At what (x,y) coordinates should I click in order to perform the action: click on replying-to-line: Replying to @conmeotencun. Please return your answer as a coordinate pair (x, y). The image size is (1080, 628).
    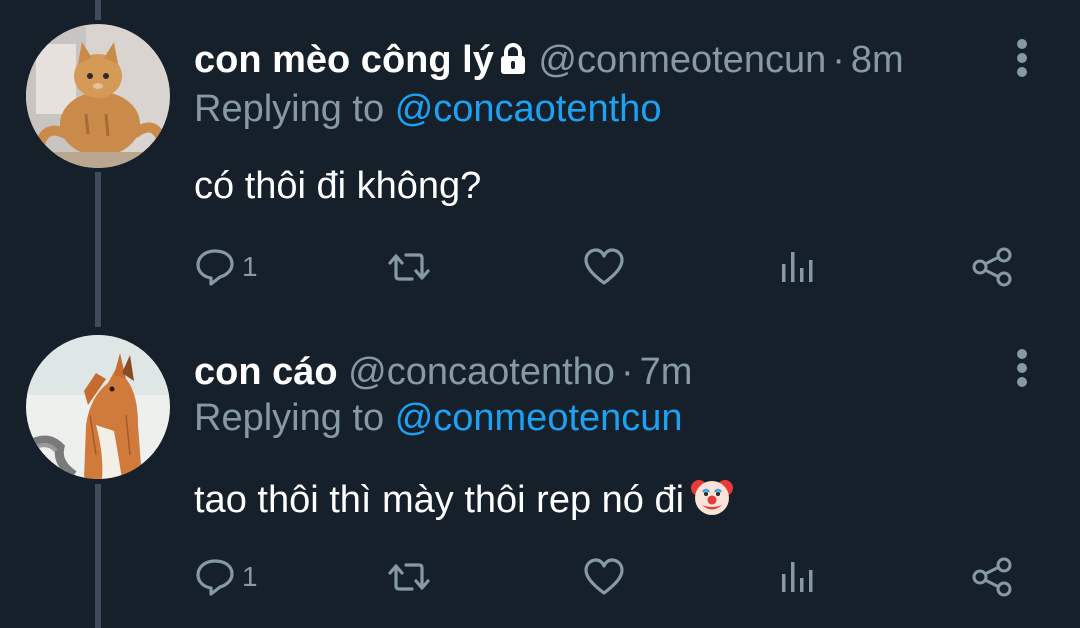
    Looking at the image, I should click on (438, 418).